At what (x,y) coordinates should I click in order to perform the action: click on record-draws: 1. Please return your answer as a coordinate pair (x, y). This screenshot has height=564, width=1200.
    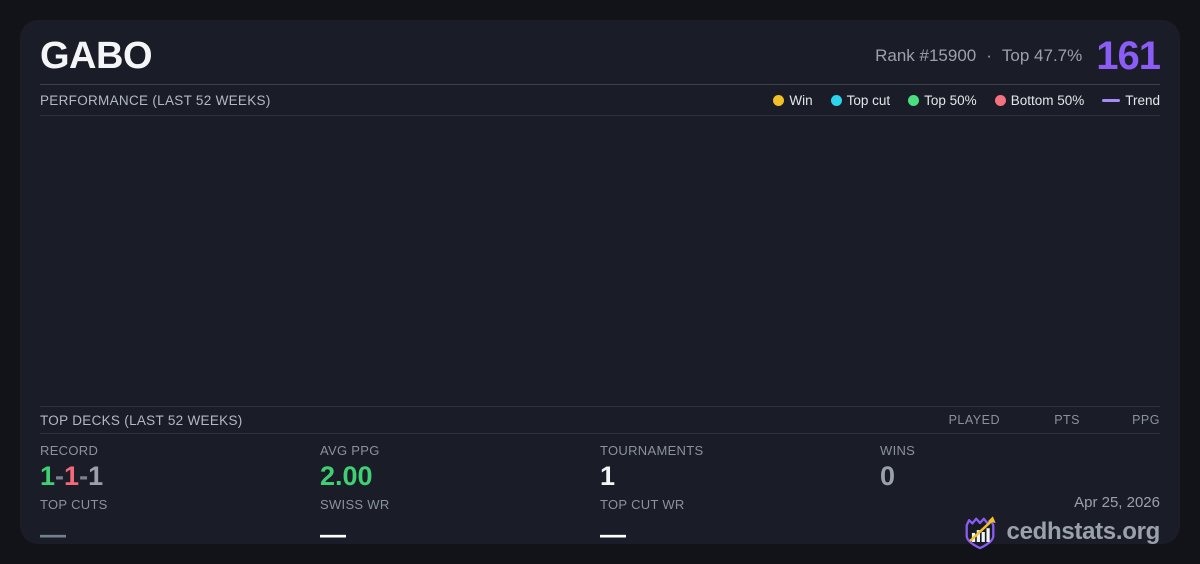
    Looking at the image, I should click on (96, 476).